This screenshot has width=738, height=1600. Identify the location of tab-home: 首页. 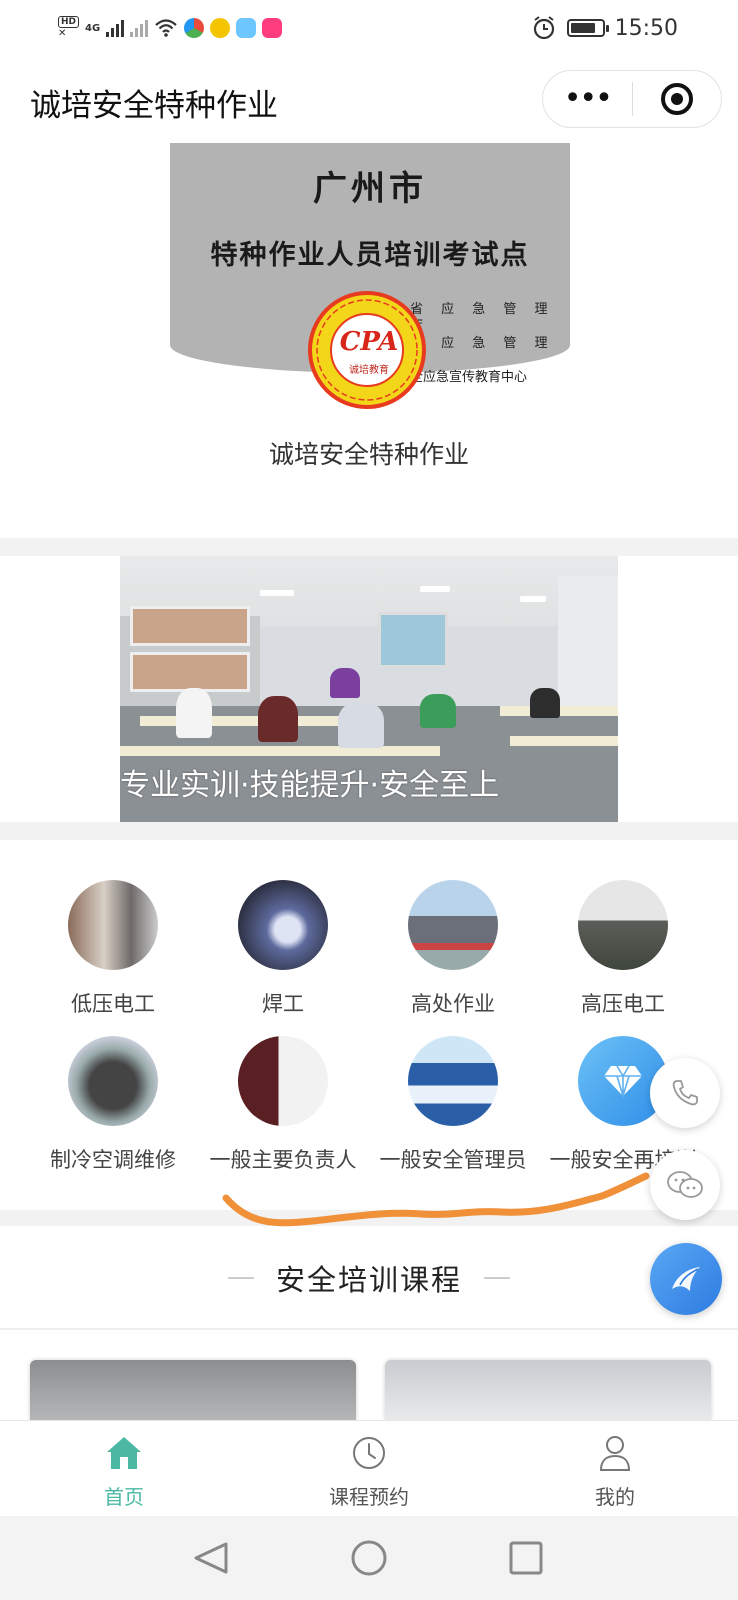
(124, 1470).